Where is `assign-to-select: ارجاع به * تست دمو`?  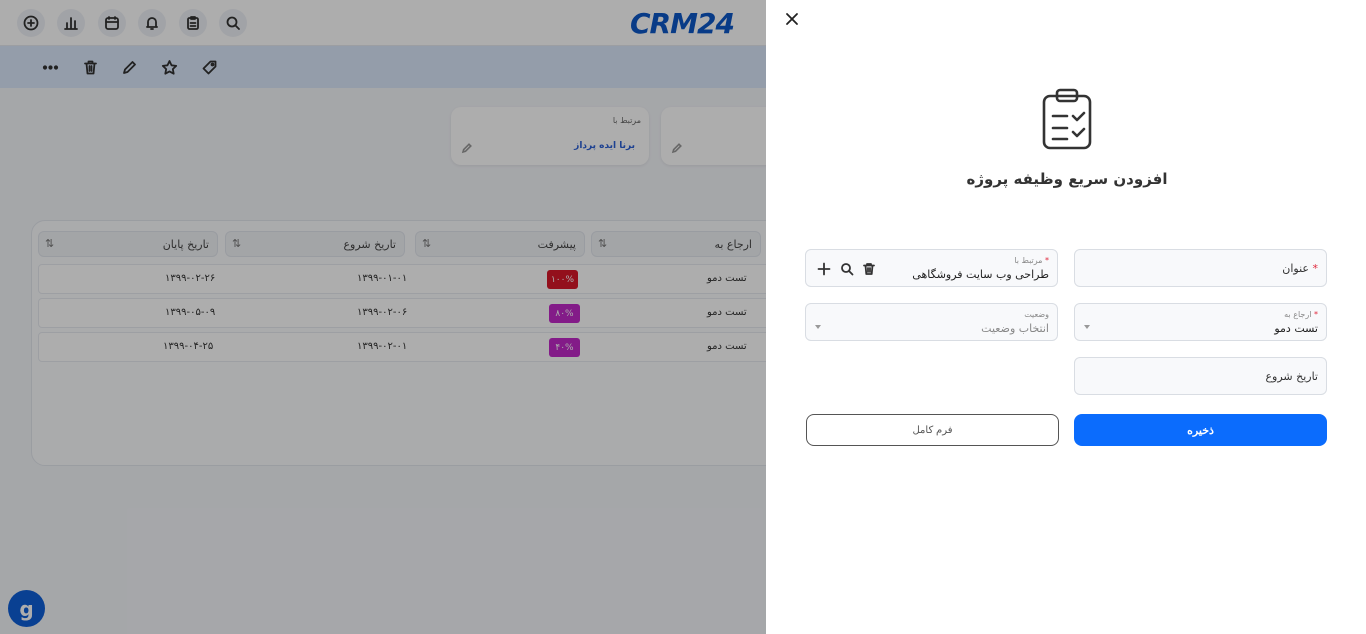
assign-to-select: ارجاع به * تست دمو is located at coordinates (1200, 322).